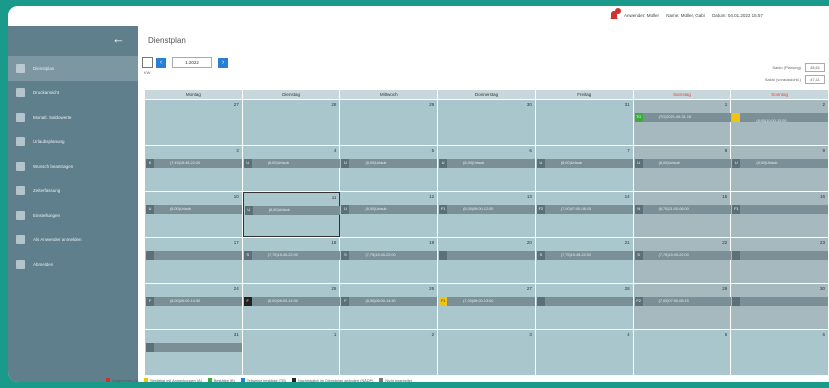 This screenshot has width=829, height=388. I want to click on calendar-day-cell: 12 U (8,00)Urlaub, so click(389, 214).